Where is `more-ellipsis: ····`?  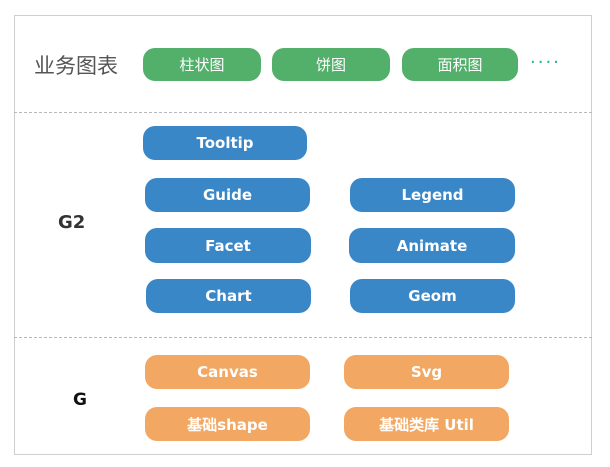 more-ellipsis: ···· is located at coordinates (545, 62).